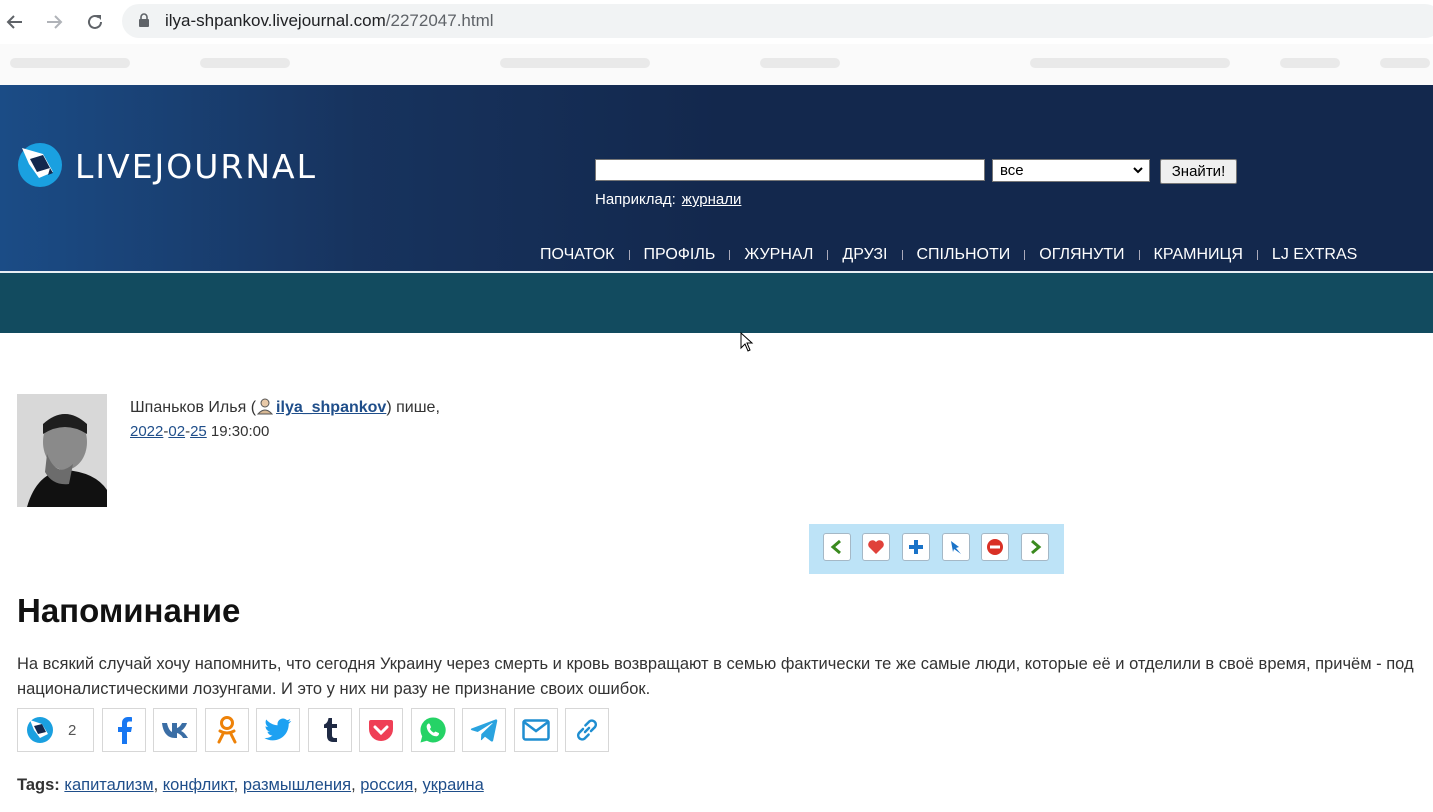 This screenshot has height=812, width=1433. What do you see at coordinates (62, 450) in the screenshot?
I see `author-avatar` at bounding box center [62, 450].